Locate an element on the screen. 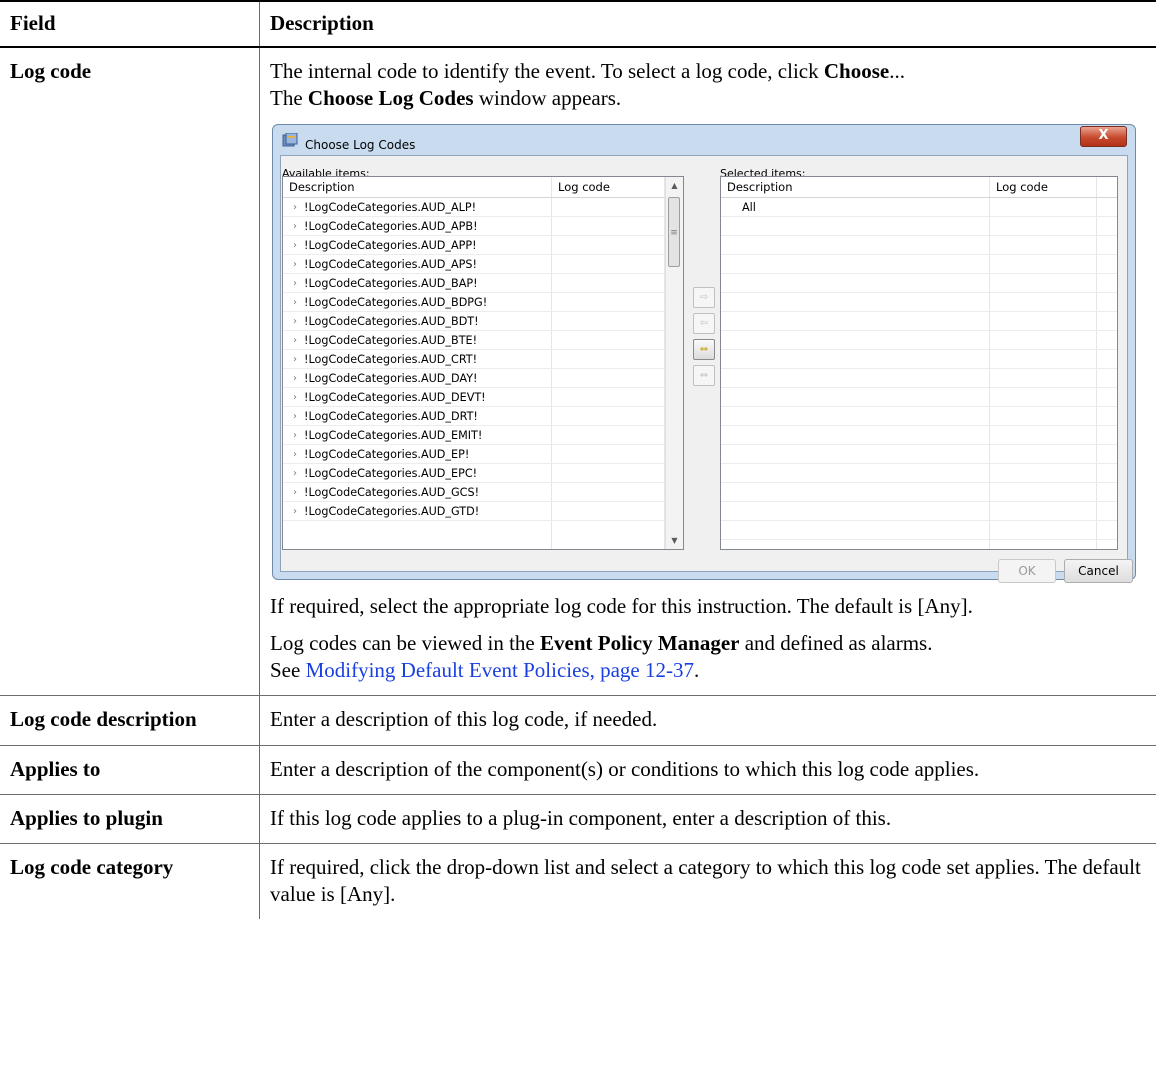 The height and width of the screenshot is (1078, 1163). list-item: › !LogCodeCategories.AUD_APP! is located at coordinates (474, 245).